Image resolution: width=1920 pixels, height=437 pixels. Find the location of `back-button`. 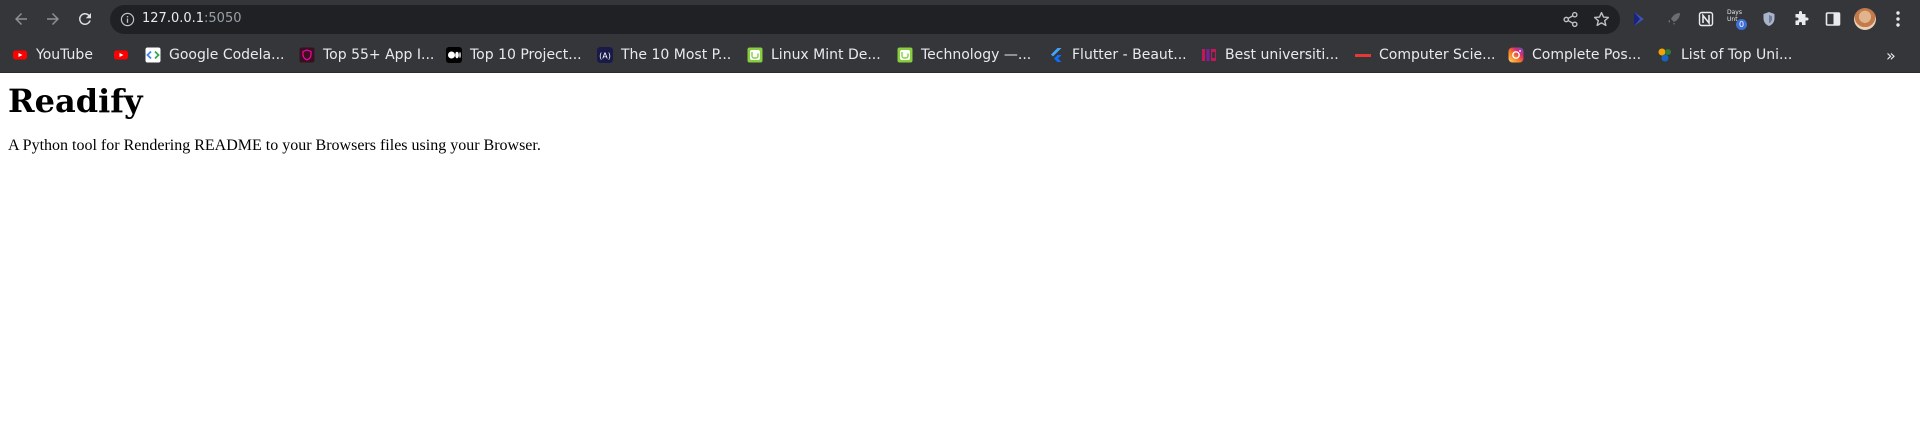

back-button is located at coordinates (21, 19).